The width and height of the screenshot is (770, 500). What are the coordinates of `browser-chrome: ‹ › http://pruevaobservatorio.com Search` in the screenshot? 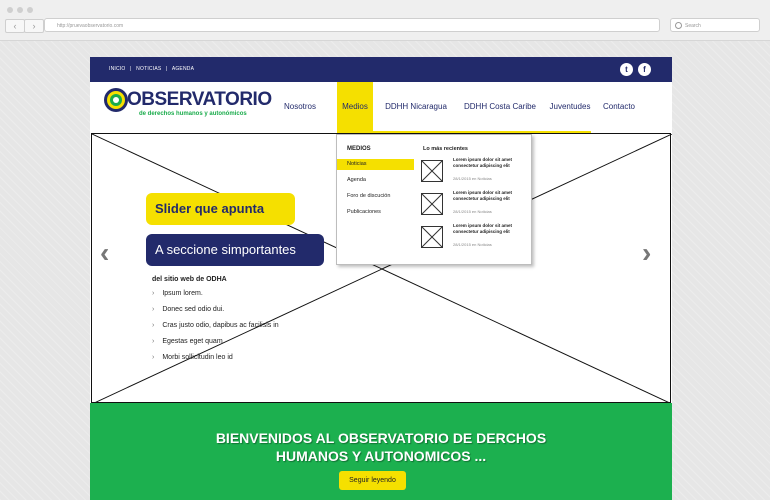 It's located at (385, 20).